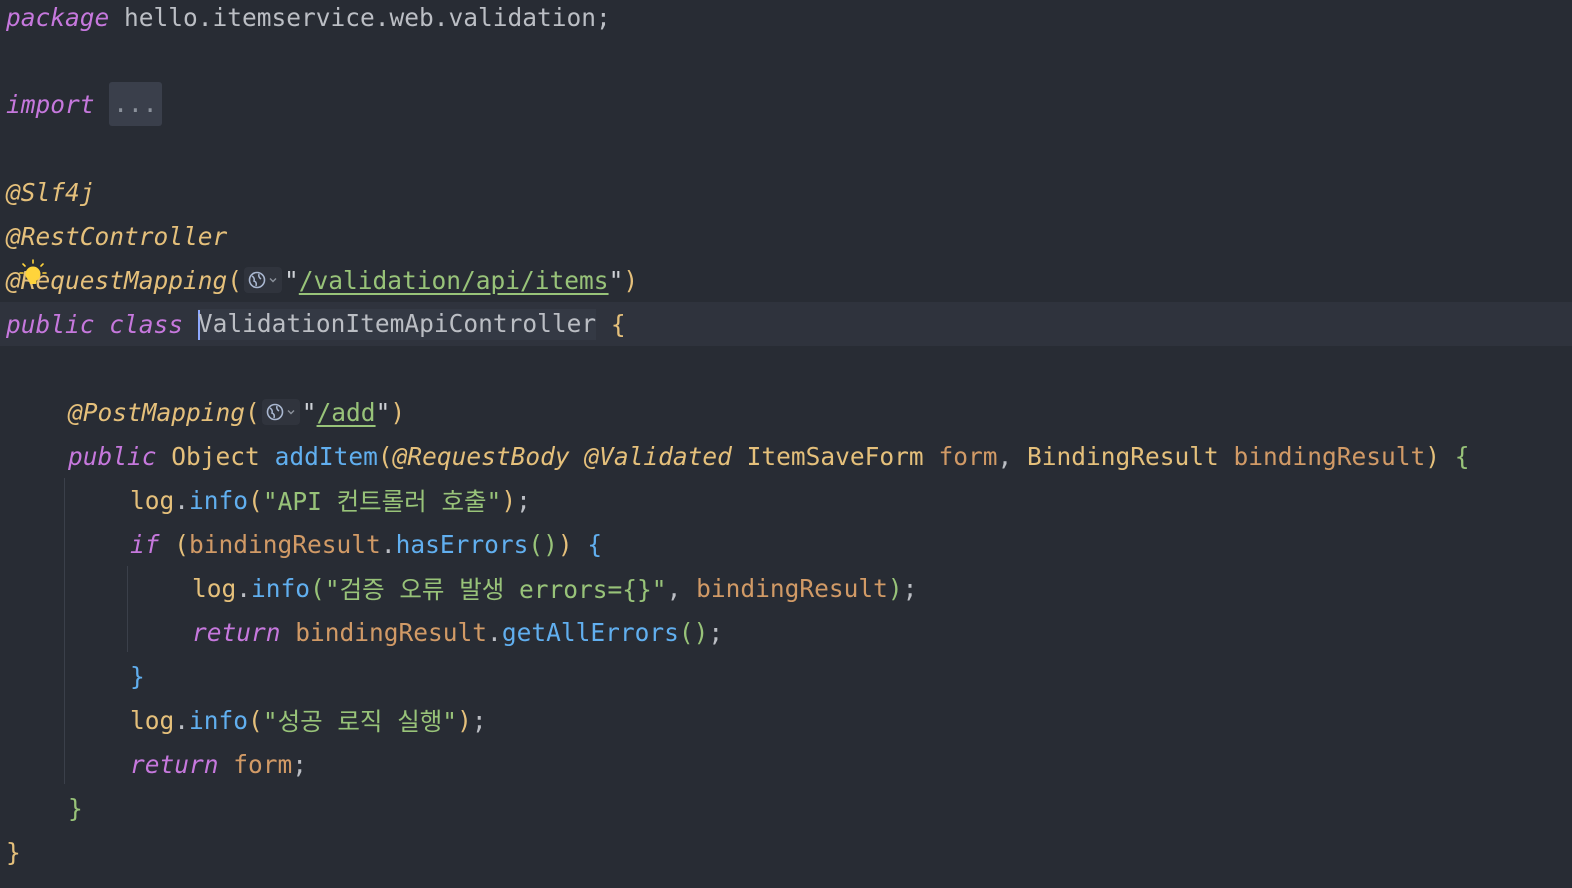  What do you see at coordinates (33, 274) in the screenshot?
I see `lightbulb-icon` at bounding box center [33, 274].